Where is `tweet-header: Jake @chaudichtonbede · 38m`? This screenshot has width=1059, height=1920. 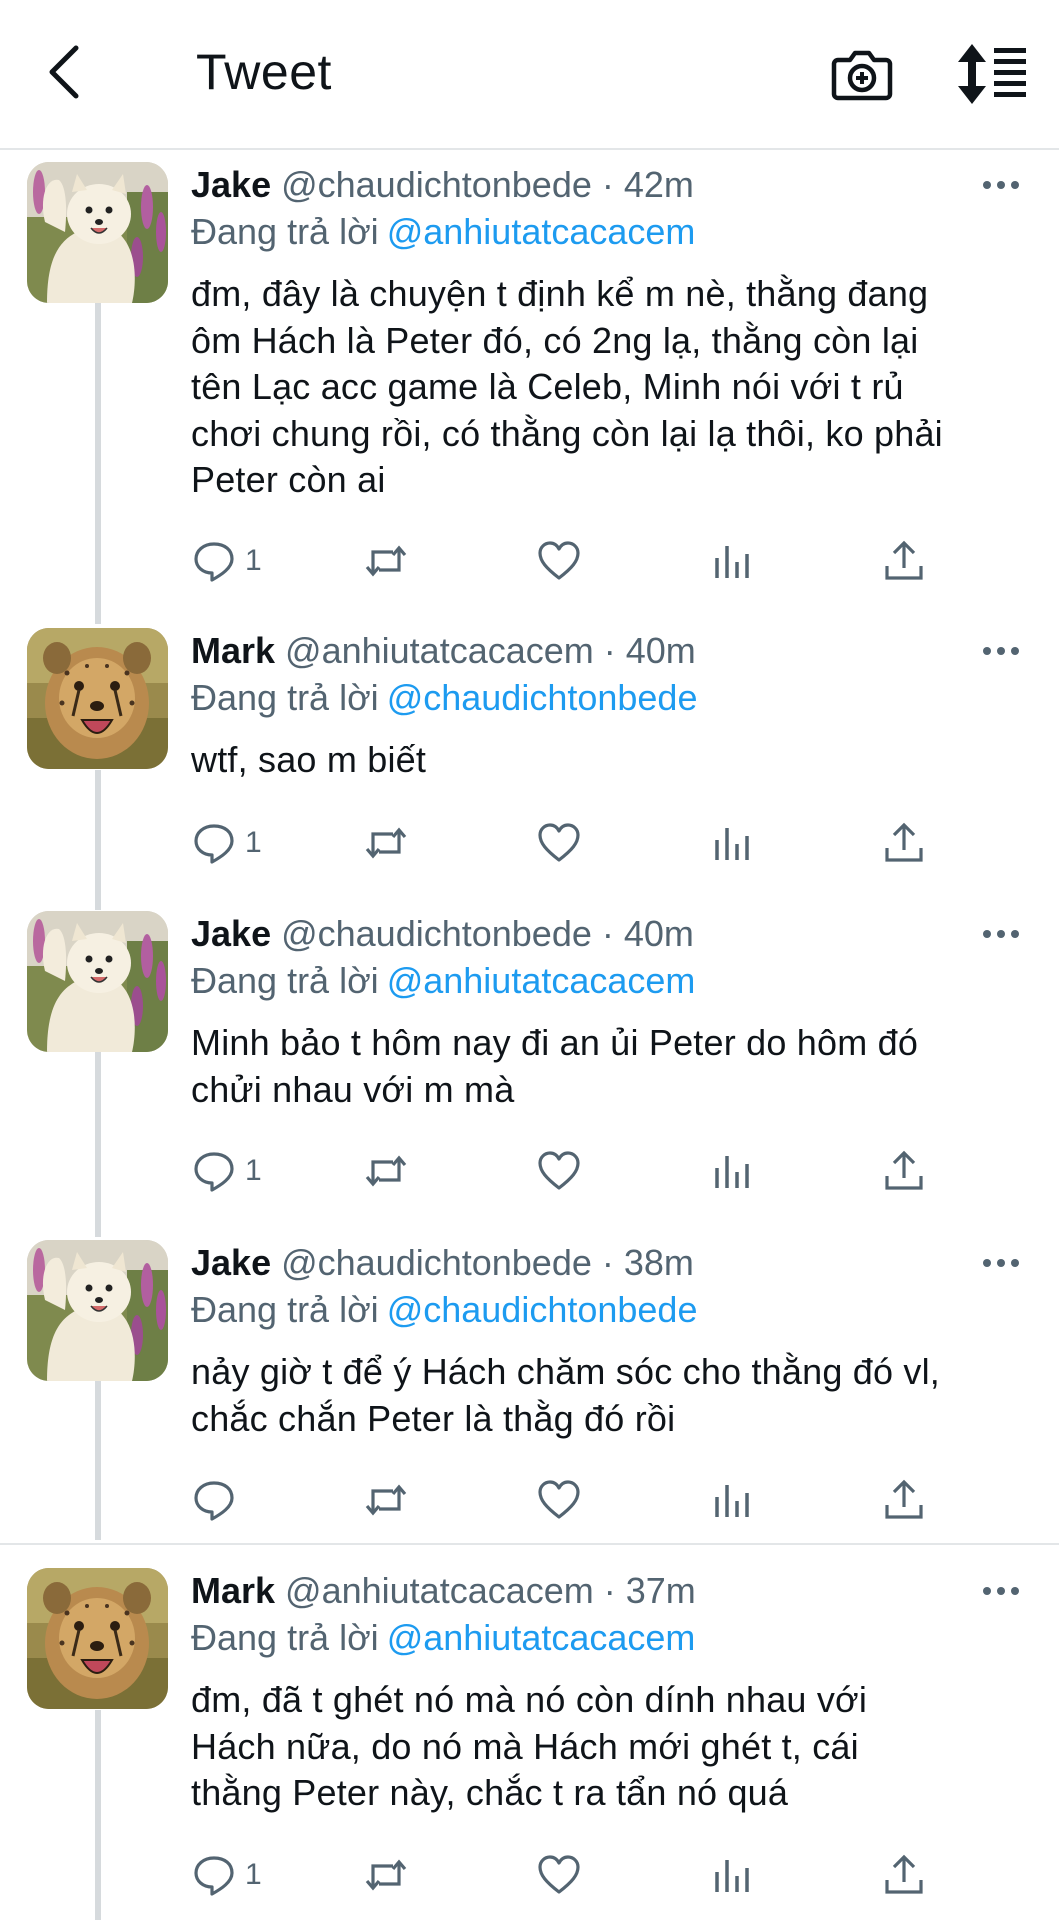
tweet-header: Jake @chaudichtonbede · 38m is located at coordinates (442, 1263).